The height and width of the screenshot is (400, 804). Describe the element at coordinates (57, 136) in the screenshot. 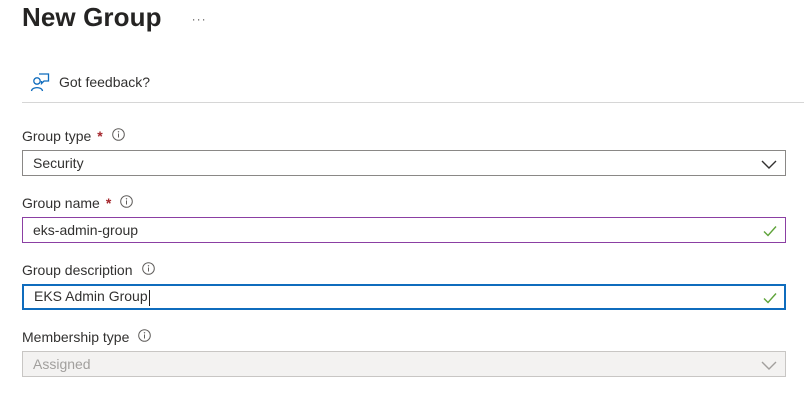

I see `group-type-label: Group type` at that location.